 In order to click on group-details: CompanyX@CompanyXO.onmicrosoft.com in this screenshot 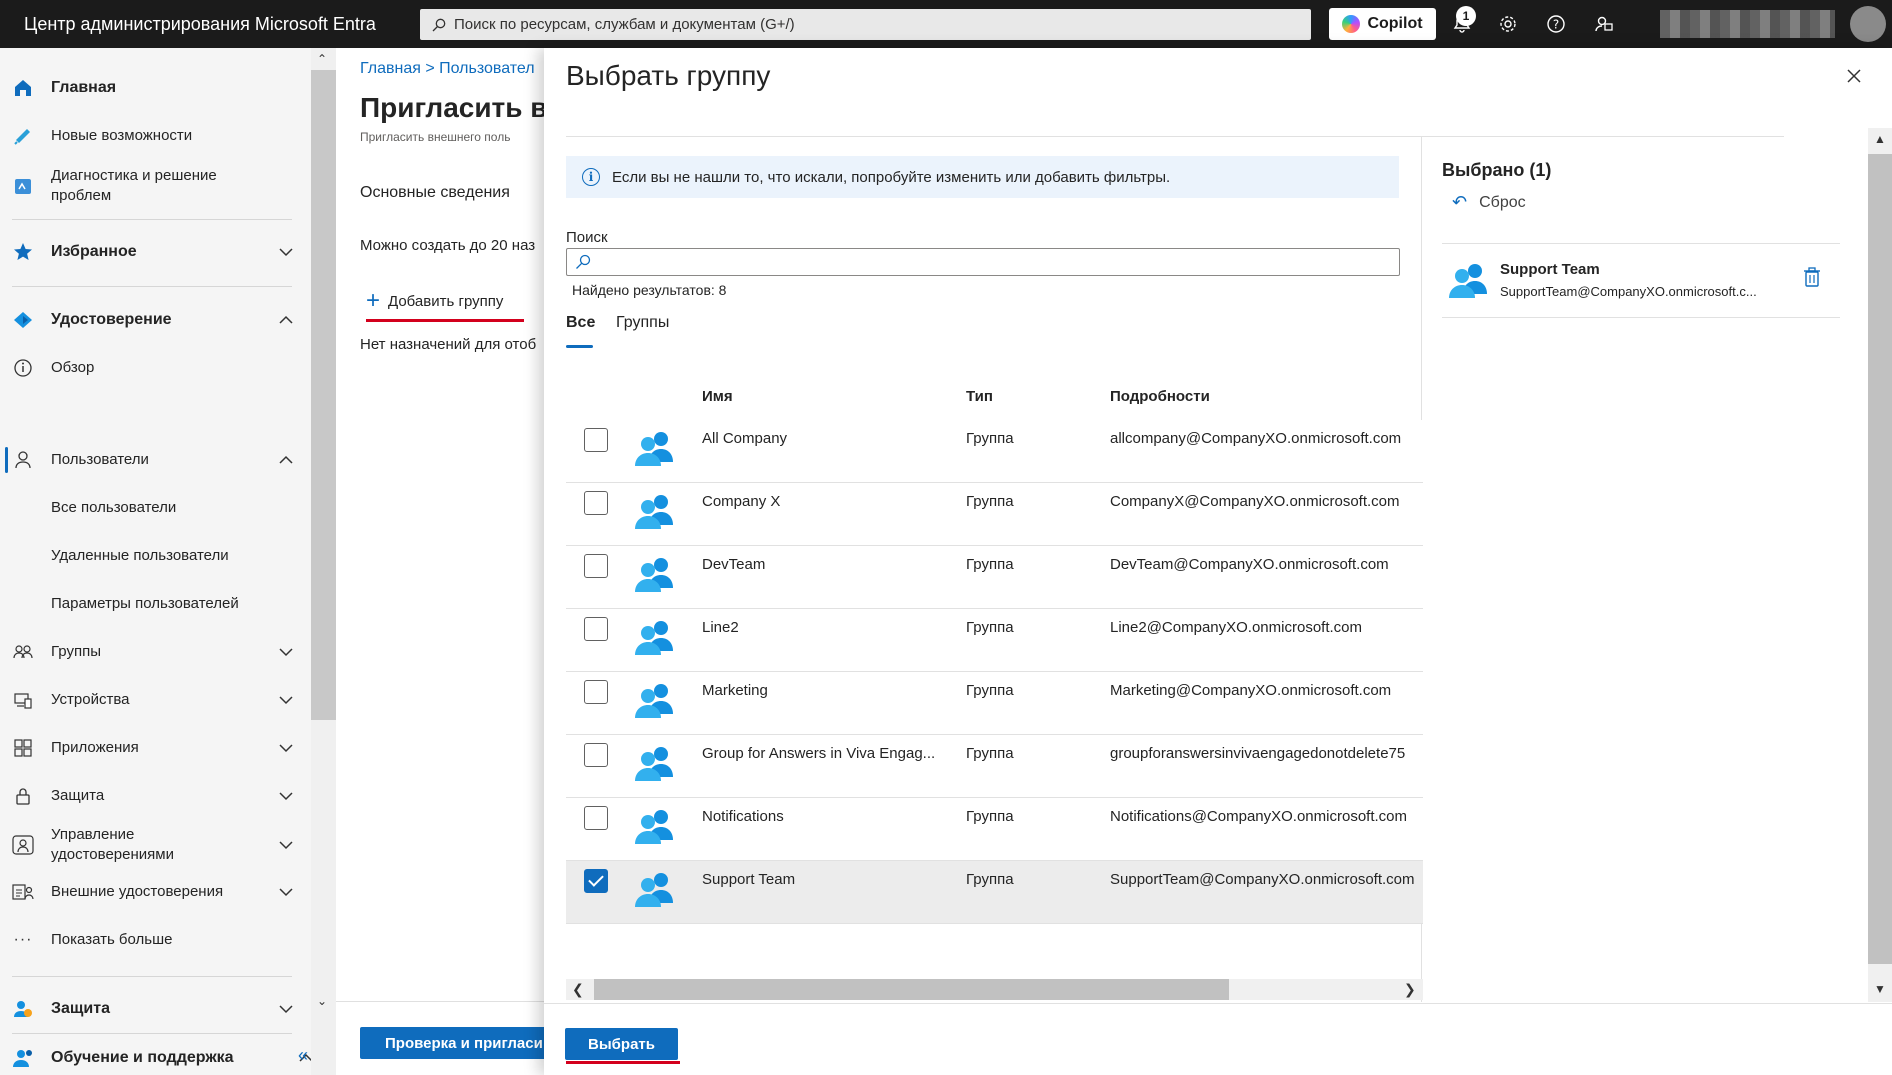, I will do `click(1255, 501)`.